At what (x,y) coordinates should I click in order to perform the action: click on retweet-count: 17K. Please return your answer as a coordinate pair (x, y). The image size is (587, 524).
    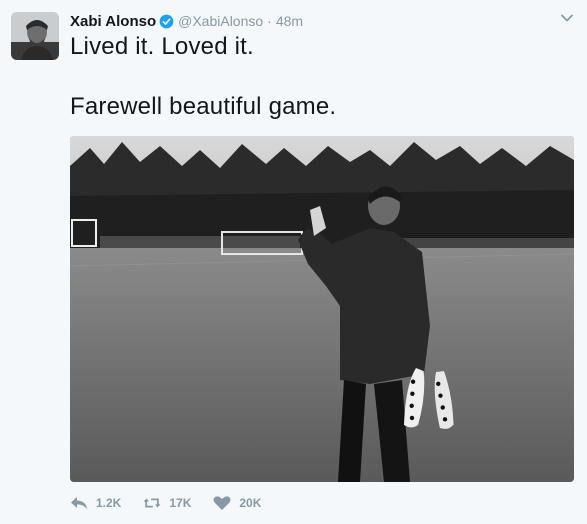
    Looking at the image, I should click on (180, 503).